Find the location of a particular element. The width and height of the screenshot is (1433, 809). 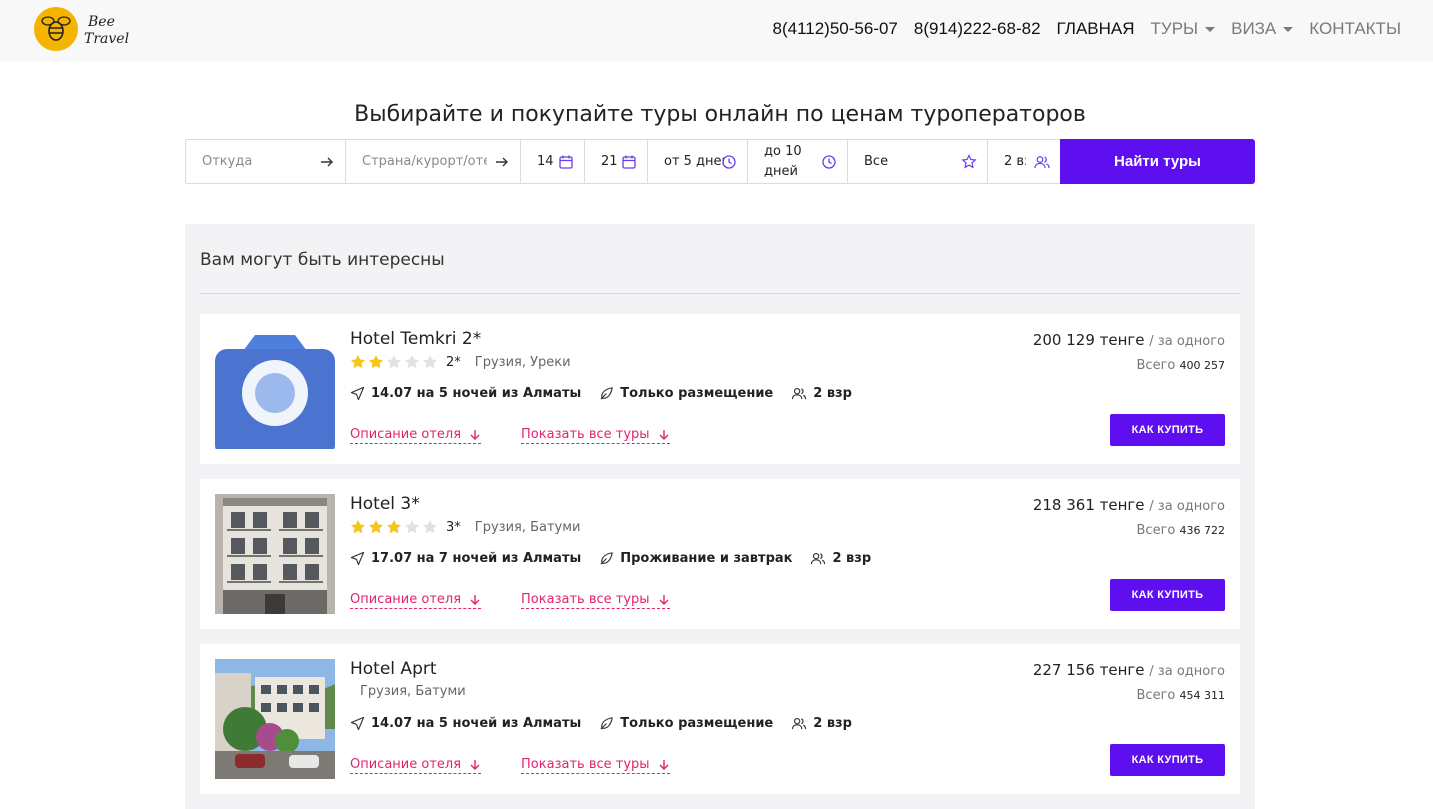

guests-info: 2 взр is located at coordinates (821, 393).